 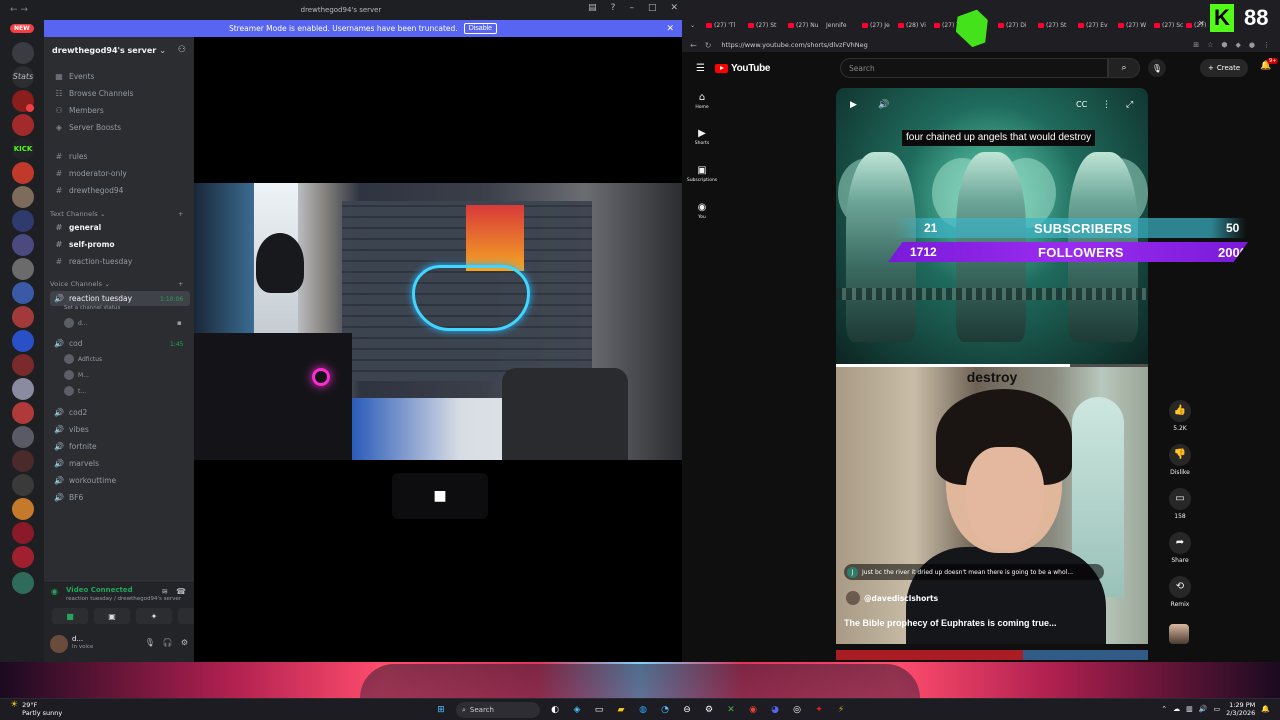 I want to click on camera-button: ■, so click(x=70, y=616).